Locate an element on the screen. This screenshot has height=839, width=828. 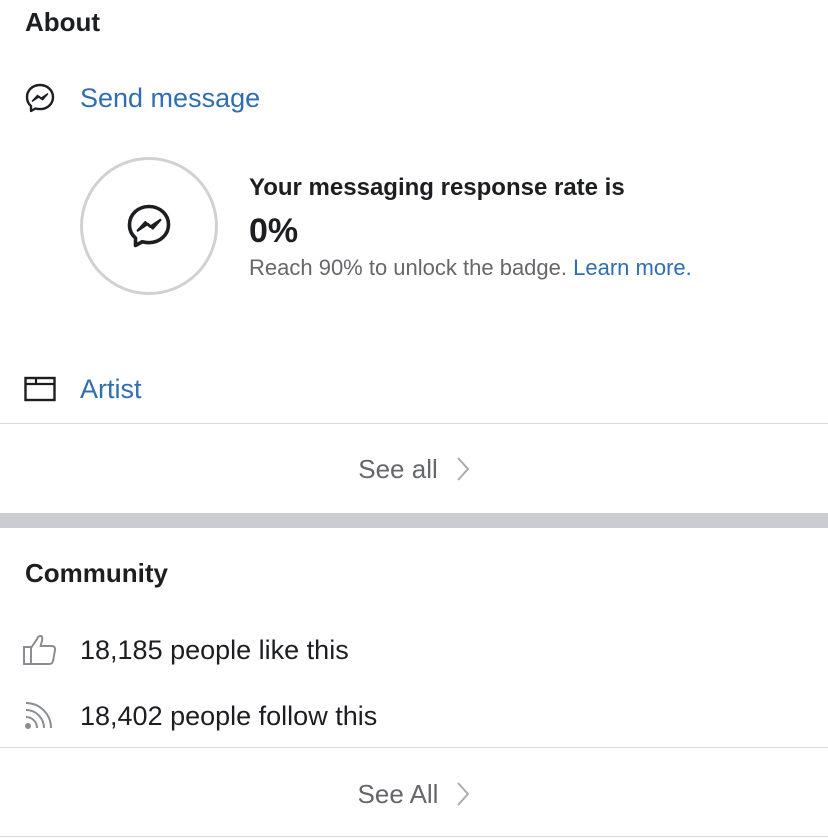
response-rate-heading: Your messaging response rate is is located at coordinates (437, 187).